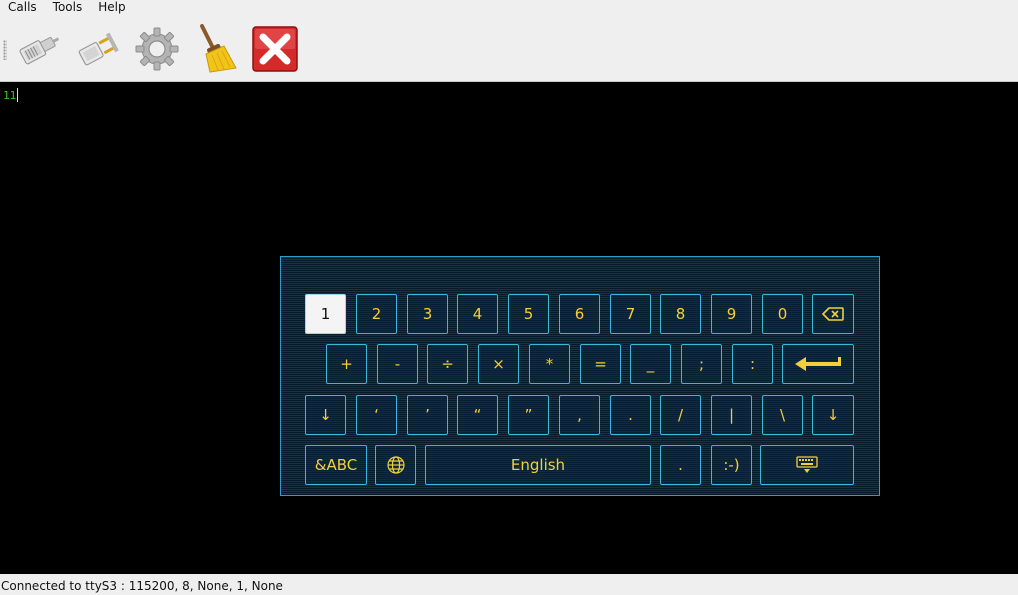 The height and width of the screenshot is (595, 1018). Describe the element at coordinates (376, 415) in the screenshot. I see `key-left-single-quote: ‘` at that location.